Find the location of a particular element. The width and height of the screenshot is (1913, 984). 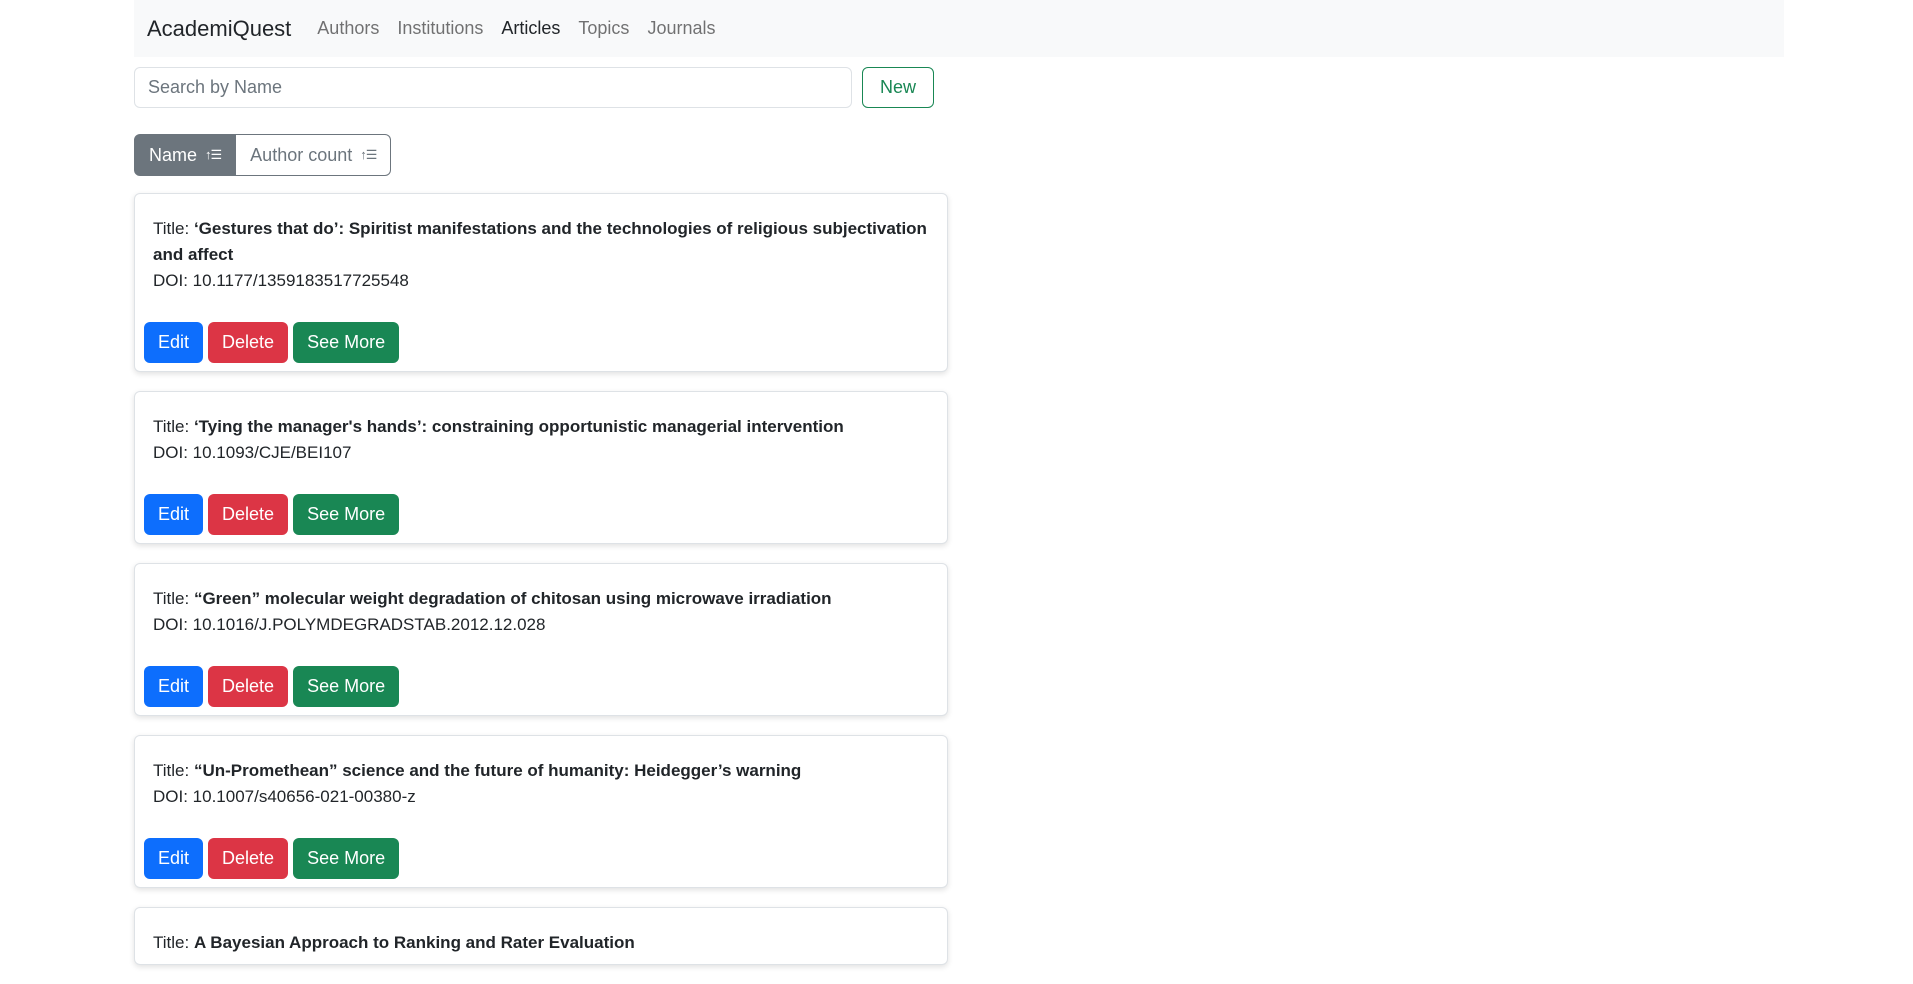

article-doi: 10.1093/CJE/BEI107 is located at coordinates (272, 452).